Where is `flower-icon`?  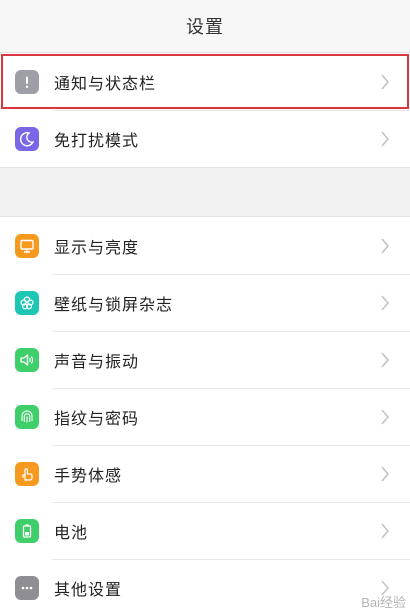 flower-icon is located at coordinates (27, 302).